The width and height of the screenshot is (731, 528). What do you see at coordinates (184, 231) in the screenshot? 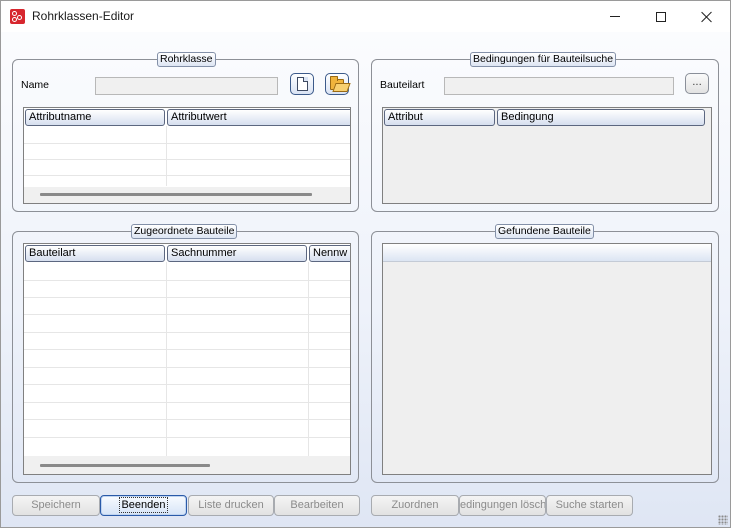
I see `zugeordnete-bauteile-group-title: Zugeordnete Bauteile` at bounding box center [184, 231].